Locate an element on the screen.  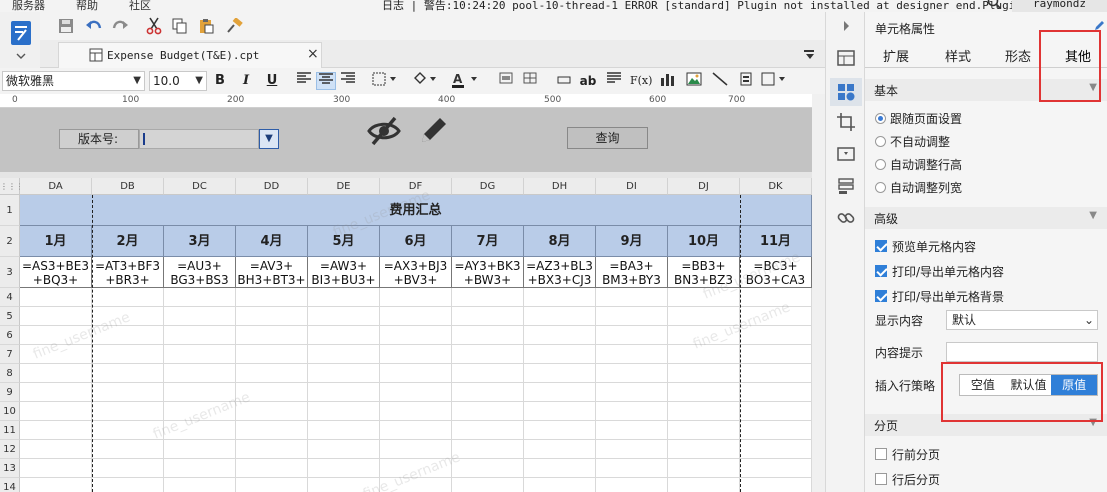
month-header-cell: 2月 is located at coordinates (128, 241).